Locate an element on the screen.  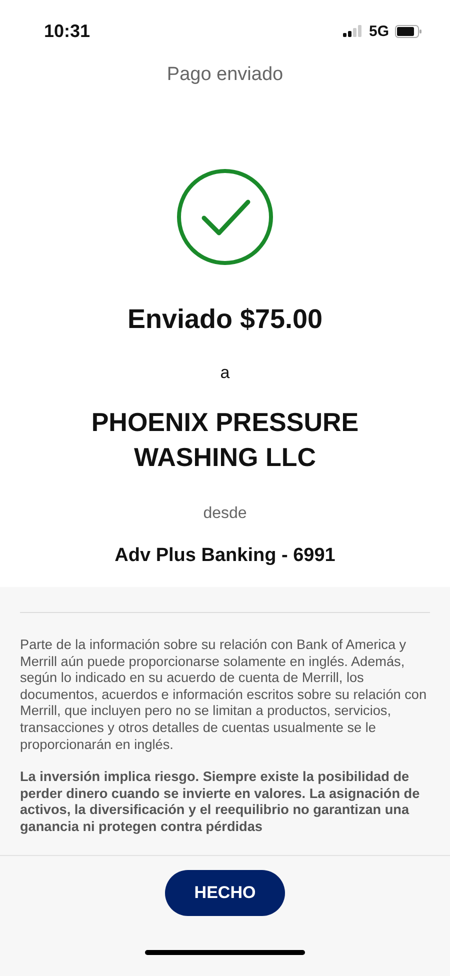
done-button: HECHO is located at coordinates (225, 893).